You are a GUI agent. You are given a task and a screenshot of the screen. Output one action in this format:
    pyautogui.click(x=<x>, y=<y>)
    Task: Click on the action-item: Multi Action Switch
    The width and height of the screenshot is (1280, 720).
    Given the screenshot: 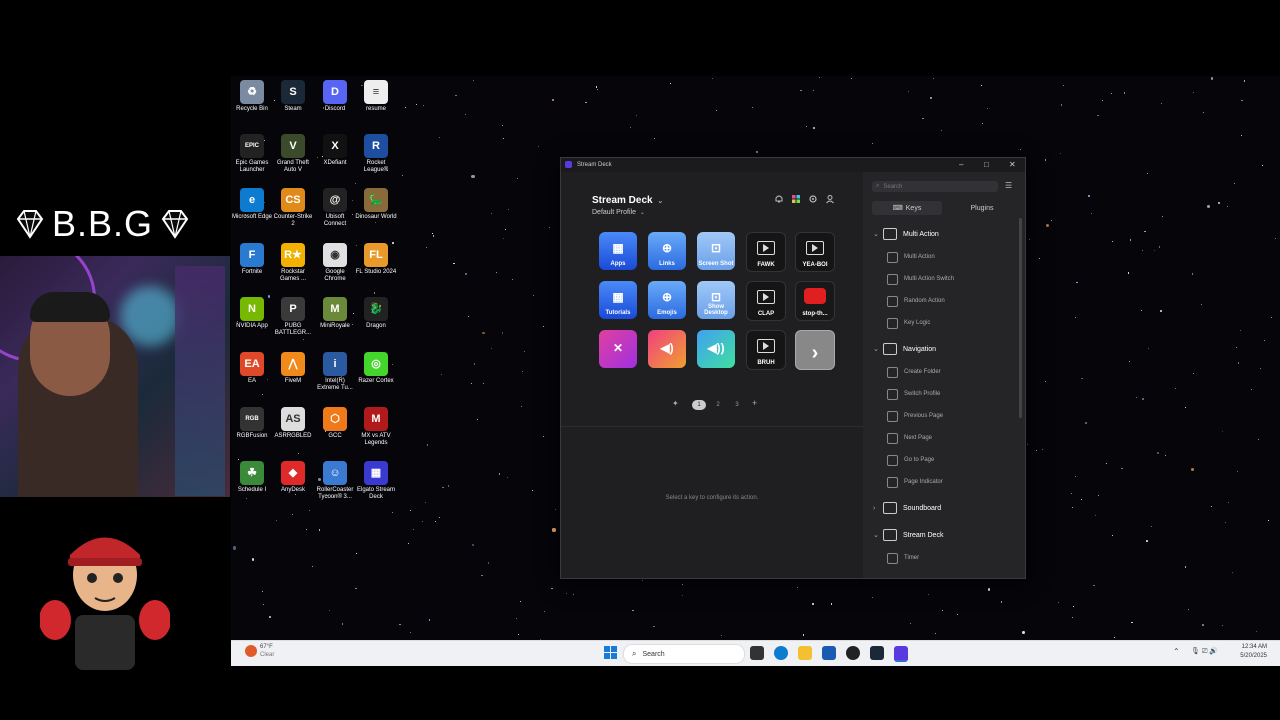 What is the action you would take?
    pyautogui.click(x=944, y=279)
    